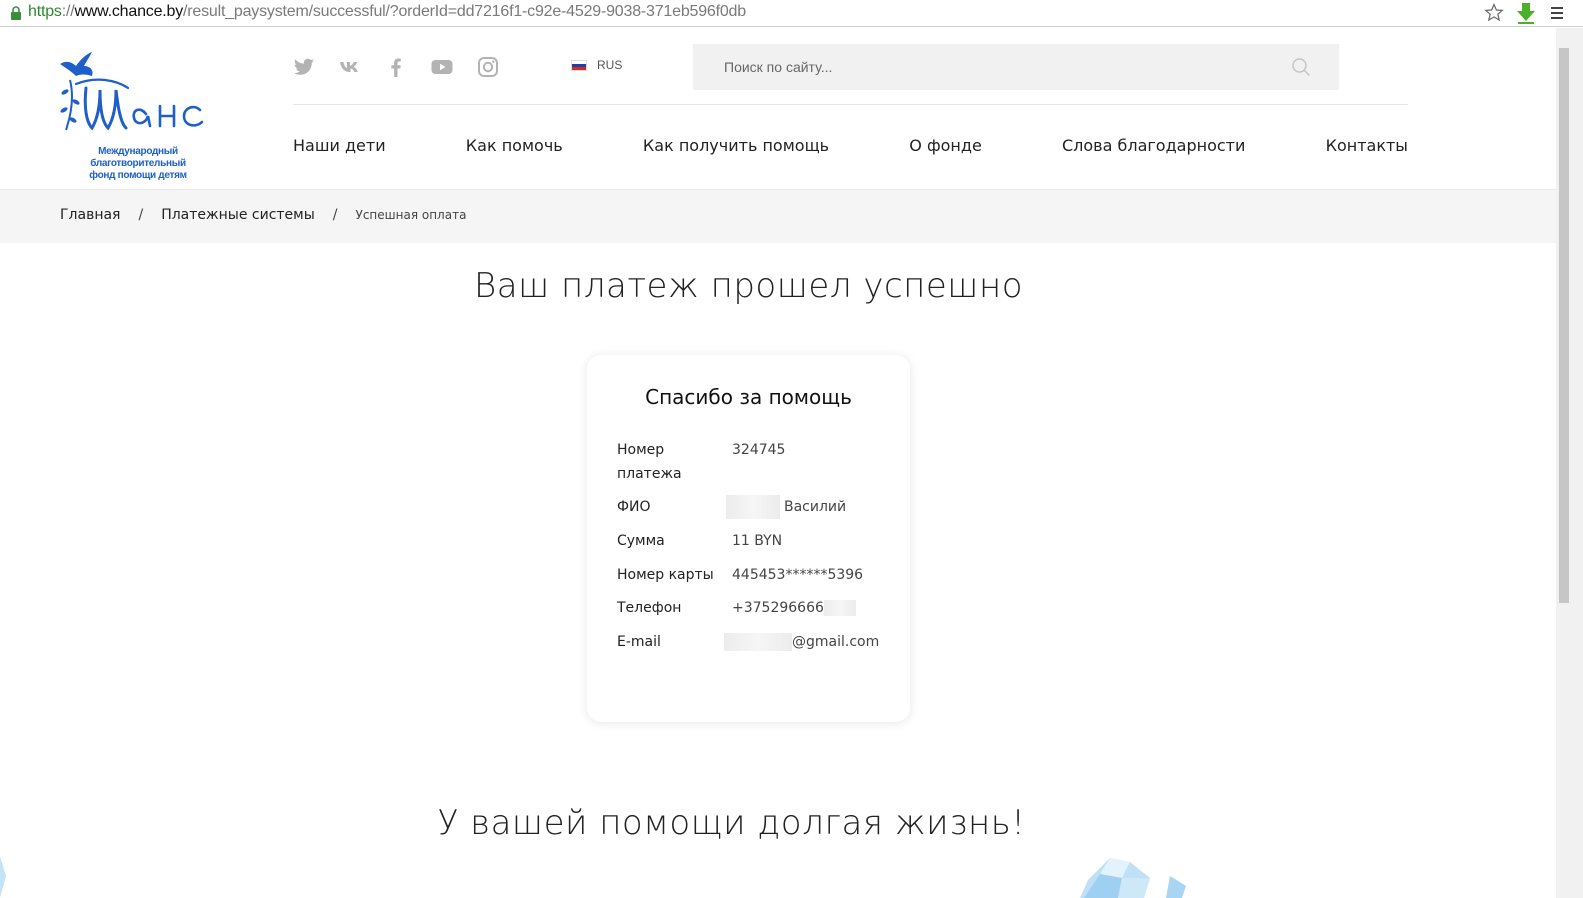 The image size is (1583, 898). I want to click on search-icon, so click(1301, 67).